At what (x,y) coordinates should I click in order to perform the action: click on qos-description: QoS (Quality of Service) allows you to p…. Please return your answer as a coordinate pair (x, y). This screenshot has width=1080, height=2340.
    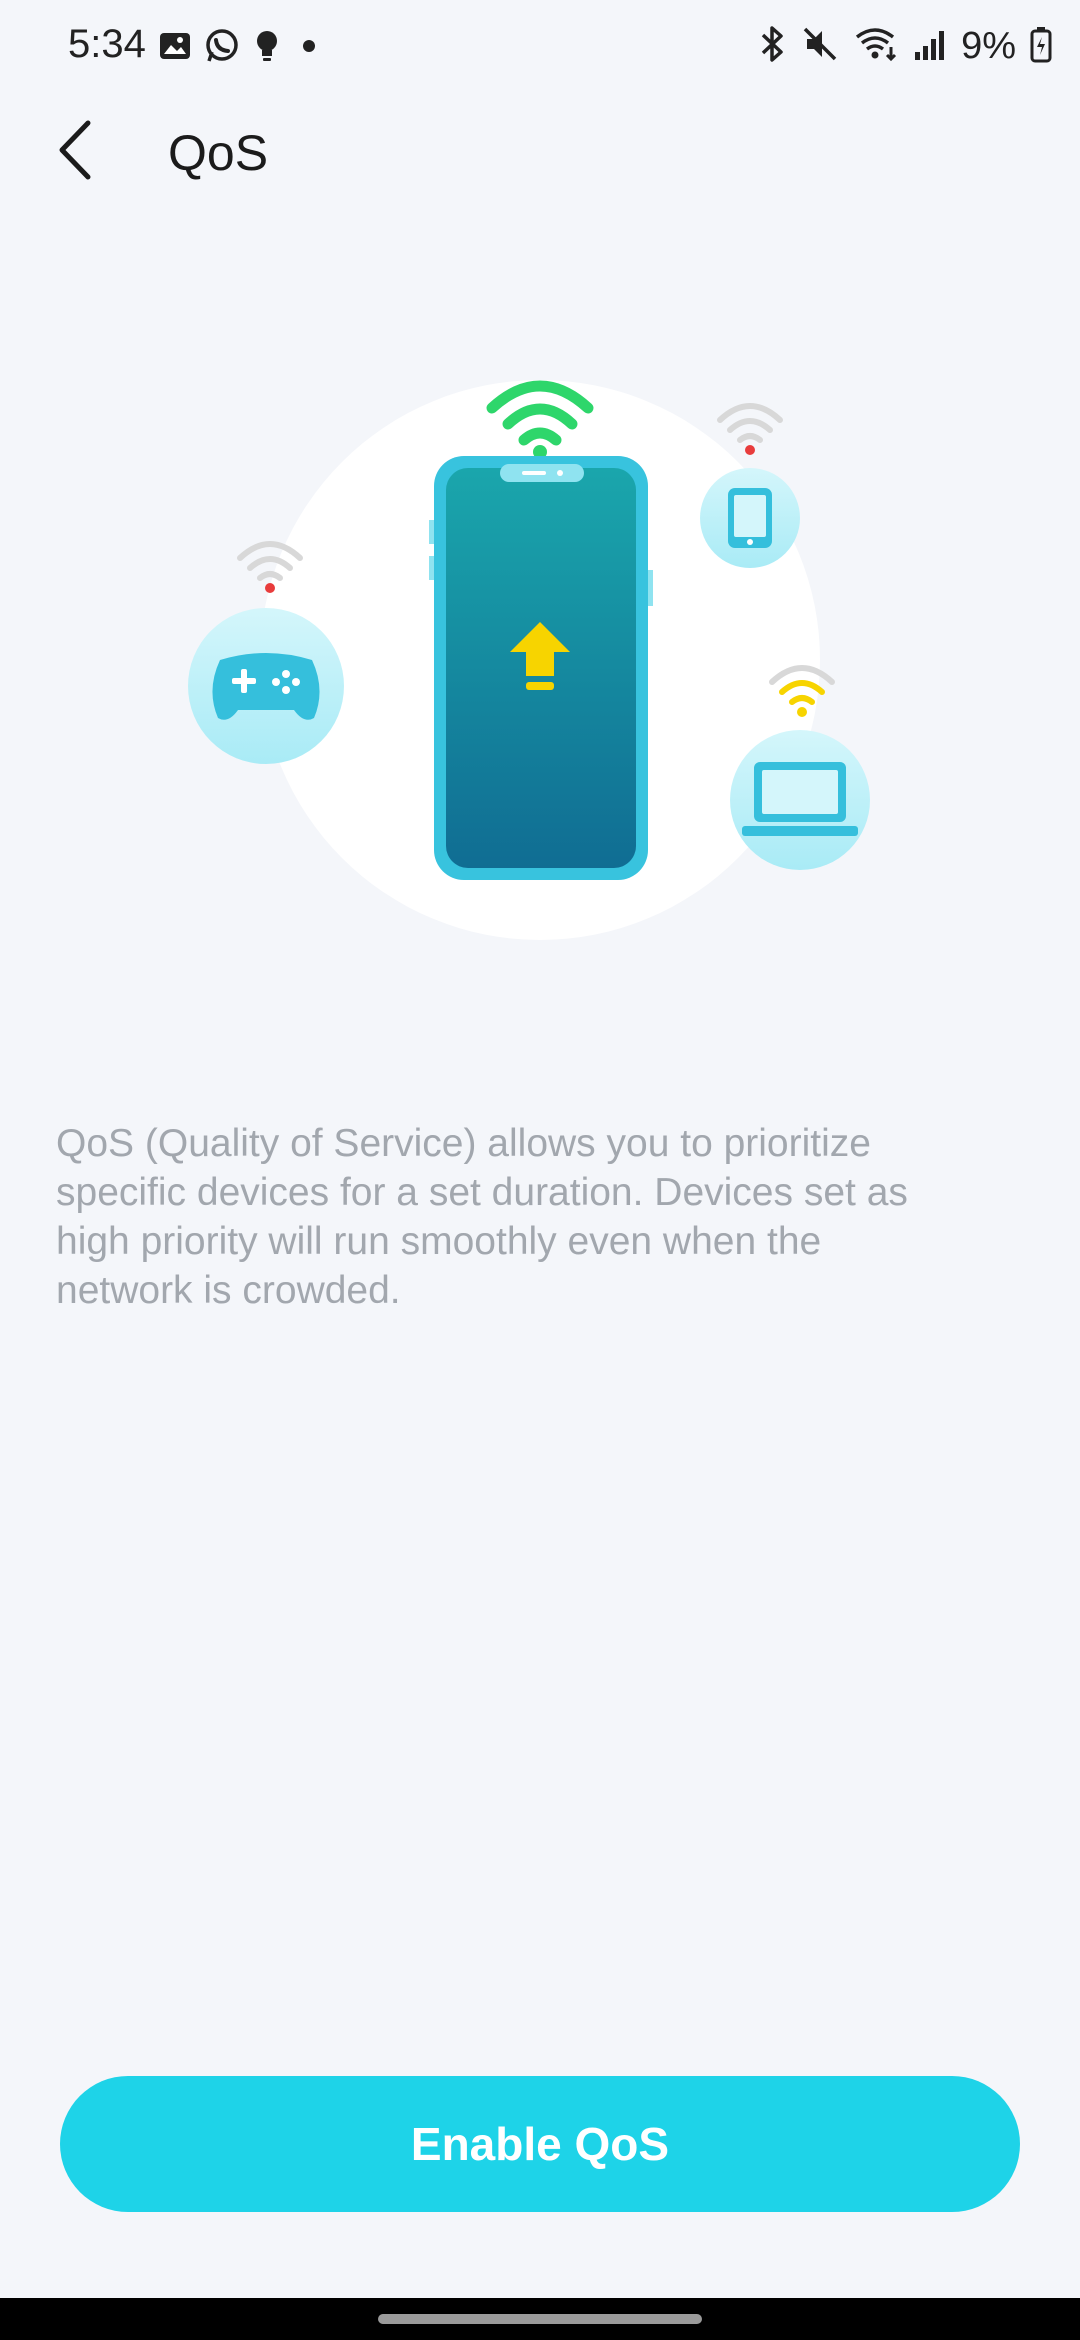
    Looking at the image, I should click on (482, 1217).